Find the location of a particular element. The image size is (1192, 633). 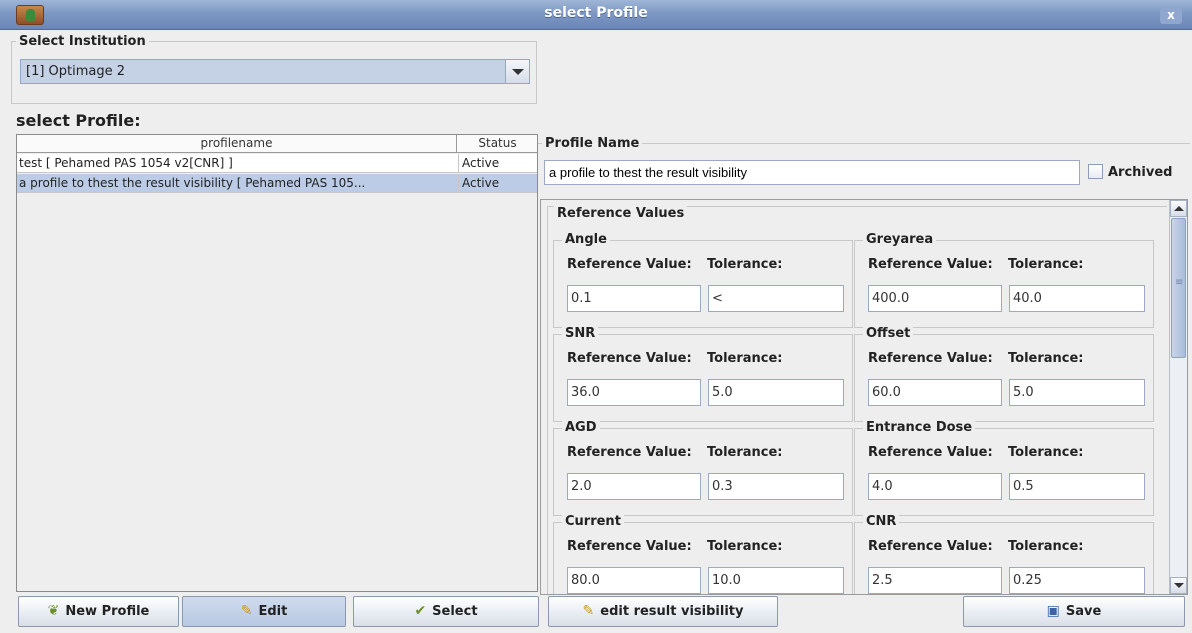

institution-group-label: Select Institution is located at coordinates (82, 41).